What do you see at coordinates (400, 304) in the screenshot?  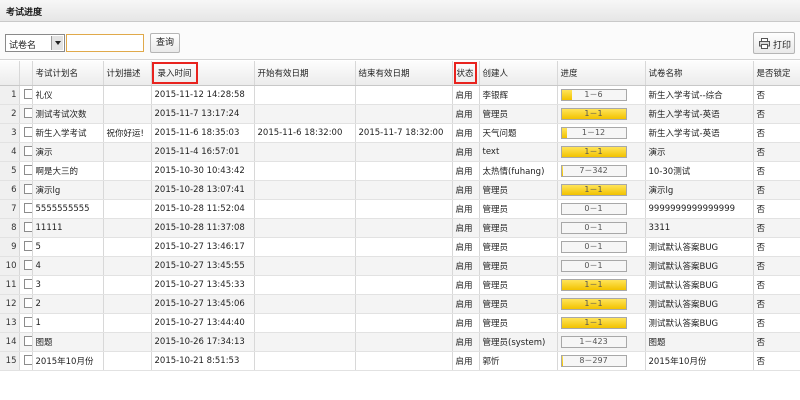 I see `table-row: 12 2 2015-10-27 13:45:06 启用 管理员 1－1 测试默认答案BUG 否` at bounding box center [400, 304].